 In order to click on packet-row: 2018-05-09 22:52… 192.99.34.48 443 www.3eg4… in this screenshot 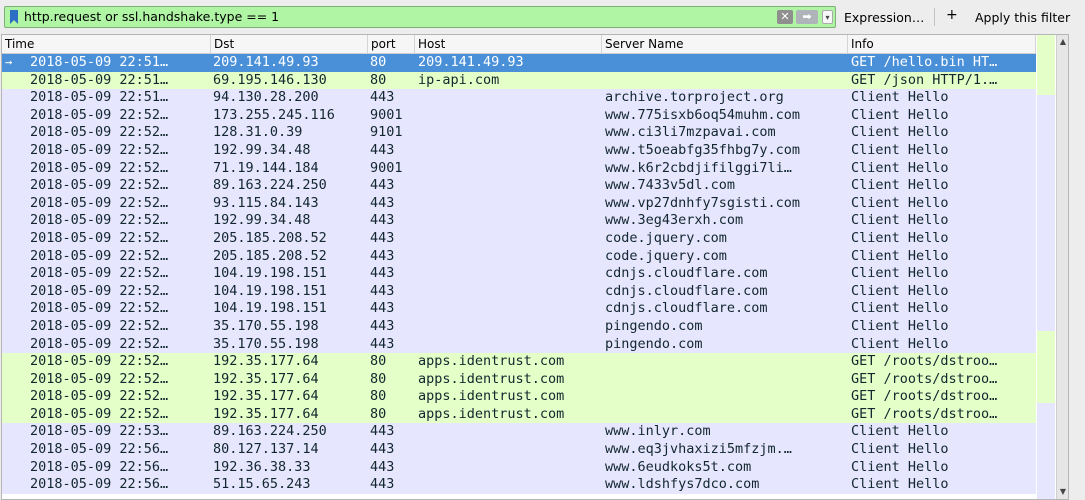, I will do `click(519, 221)`.